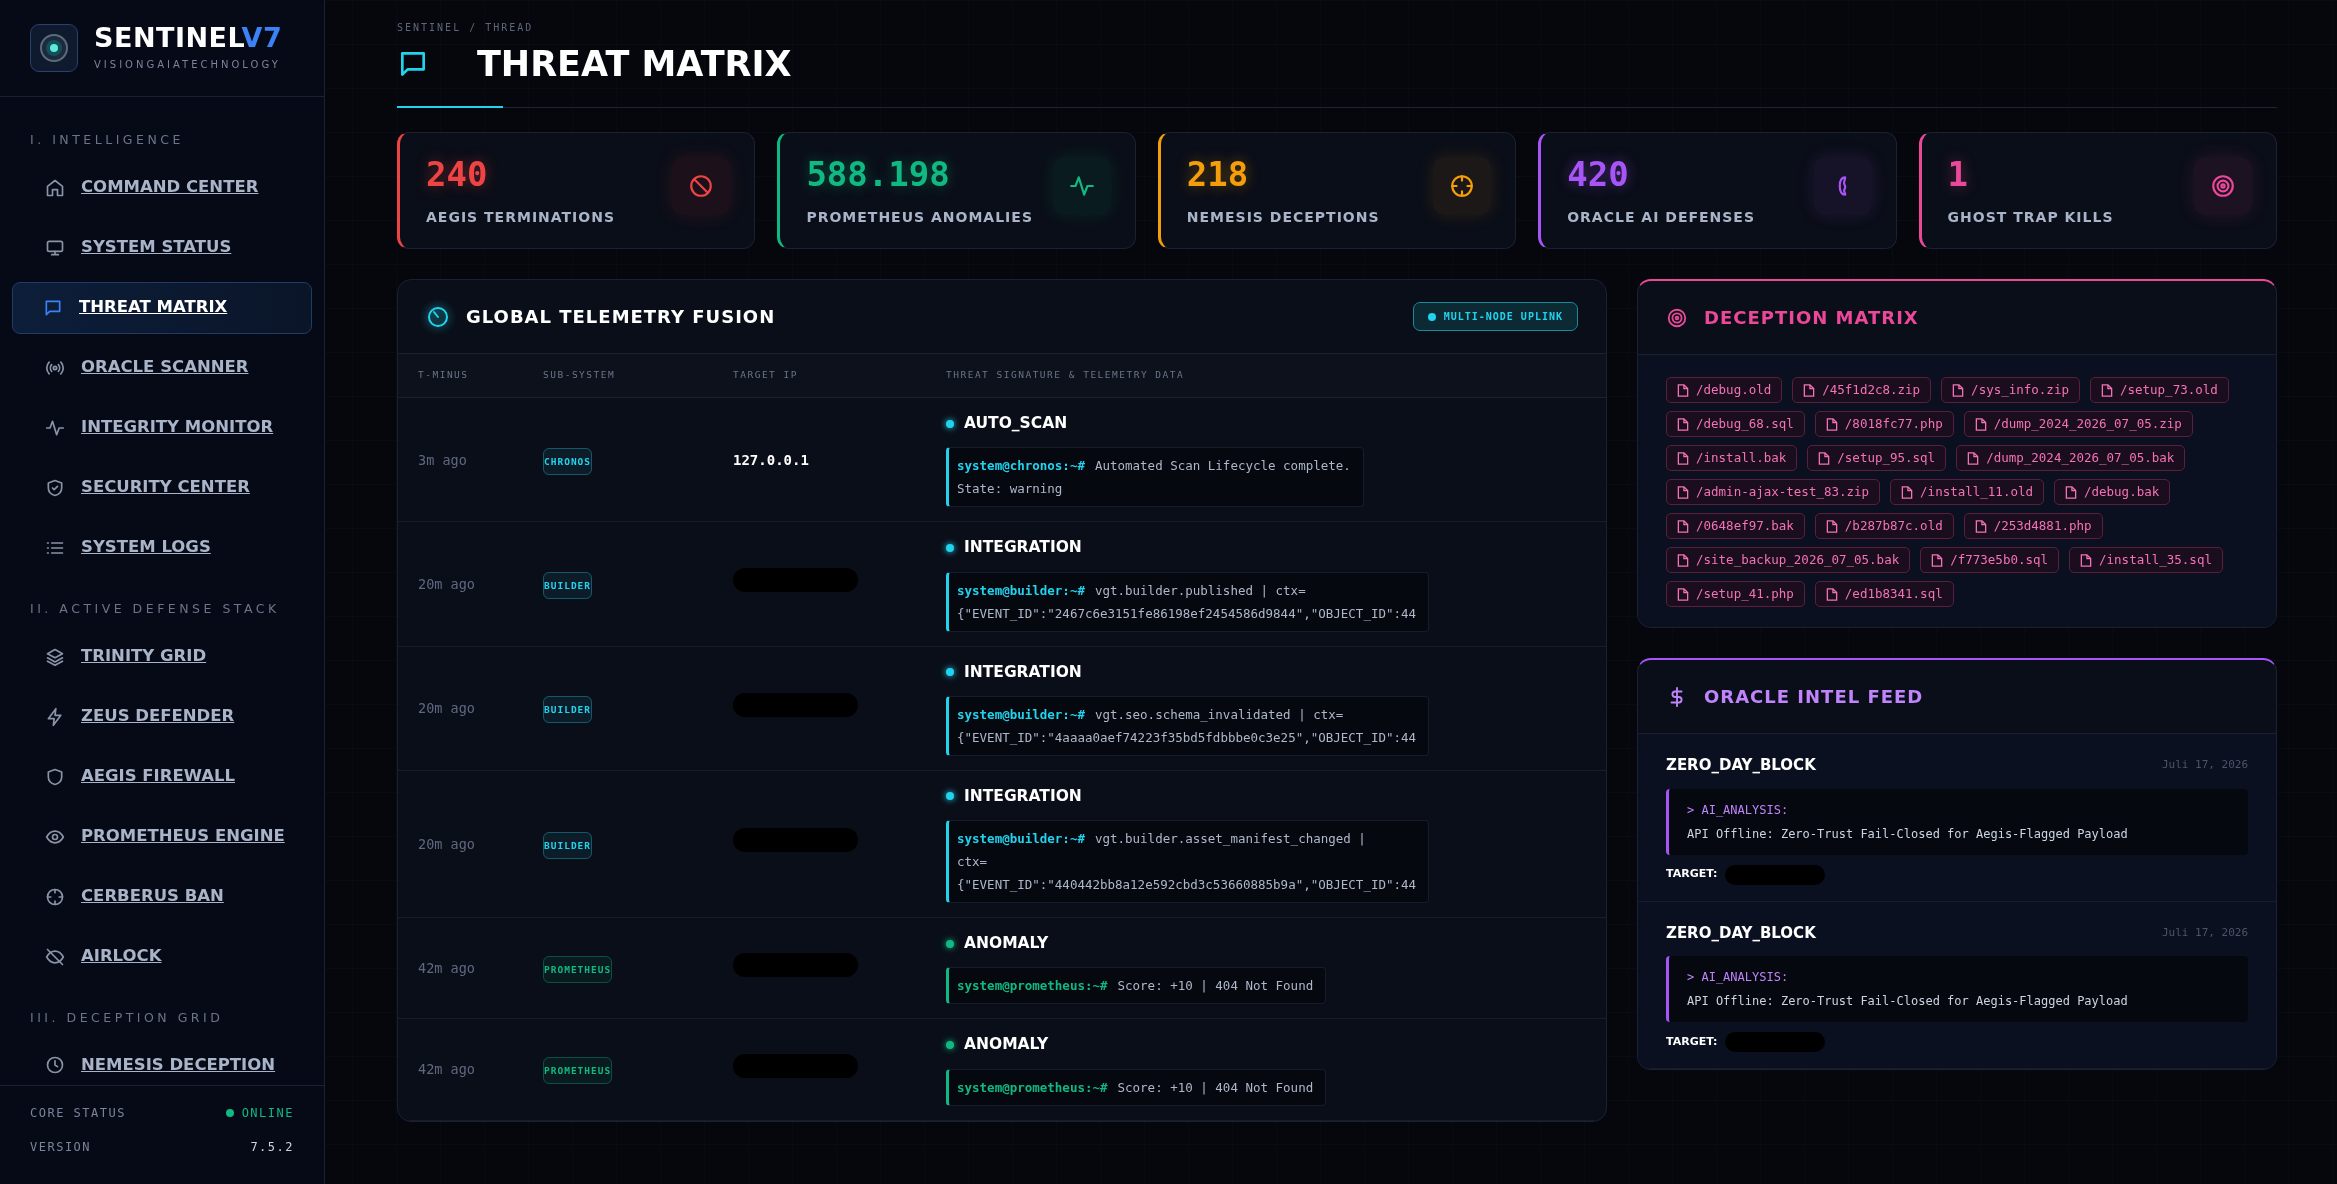 This screenshot has height=1184, width=2337. I want to click on logo-icon, so click(54, 48).